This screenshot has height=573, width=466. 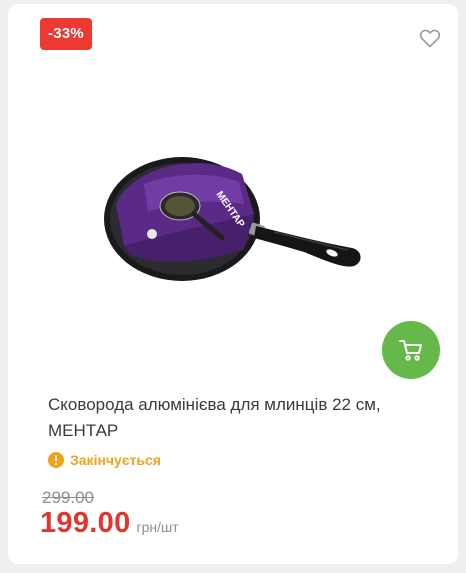 I want to click on add-to-cart-button, so click(x=411, y=350).